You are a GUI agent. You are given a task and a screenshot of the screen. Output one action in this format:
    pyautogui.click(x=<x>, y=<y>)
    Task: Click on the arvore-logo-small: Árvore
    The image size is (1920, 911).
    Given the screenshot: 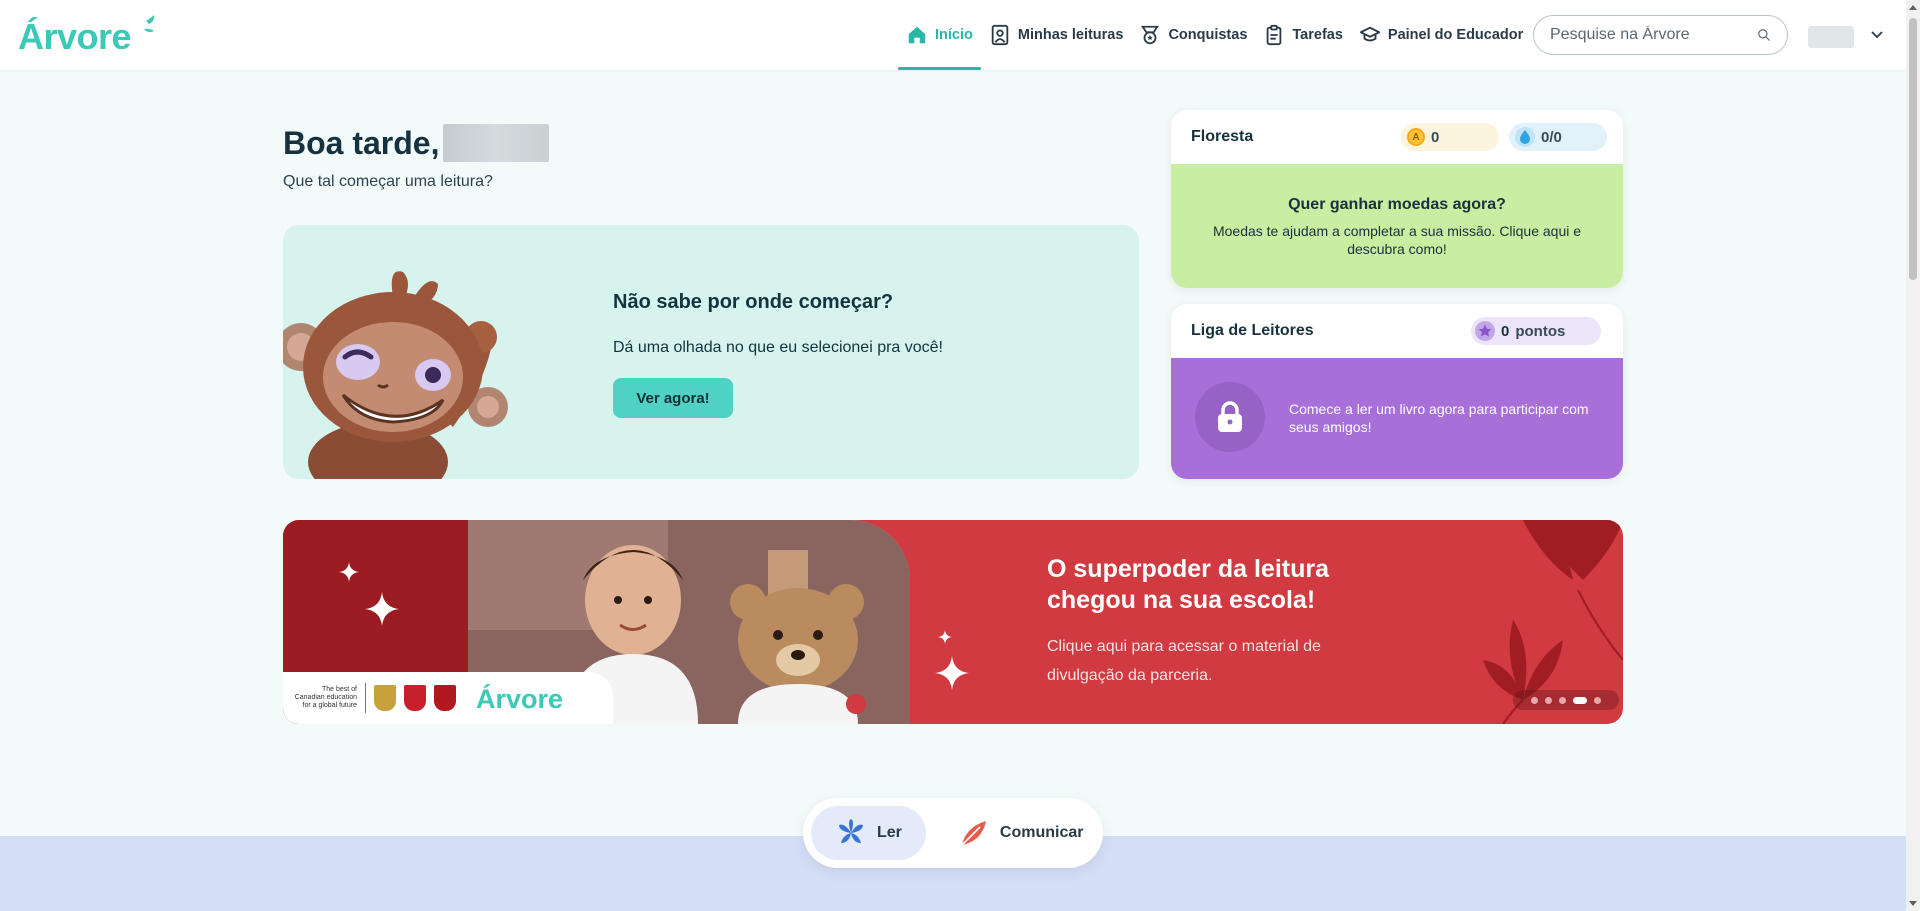 What is the action you would take?
    pyautogui.click(x=519, y=698)
    